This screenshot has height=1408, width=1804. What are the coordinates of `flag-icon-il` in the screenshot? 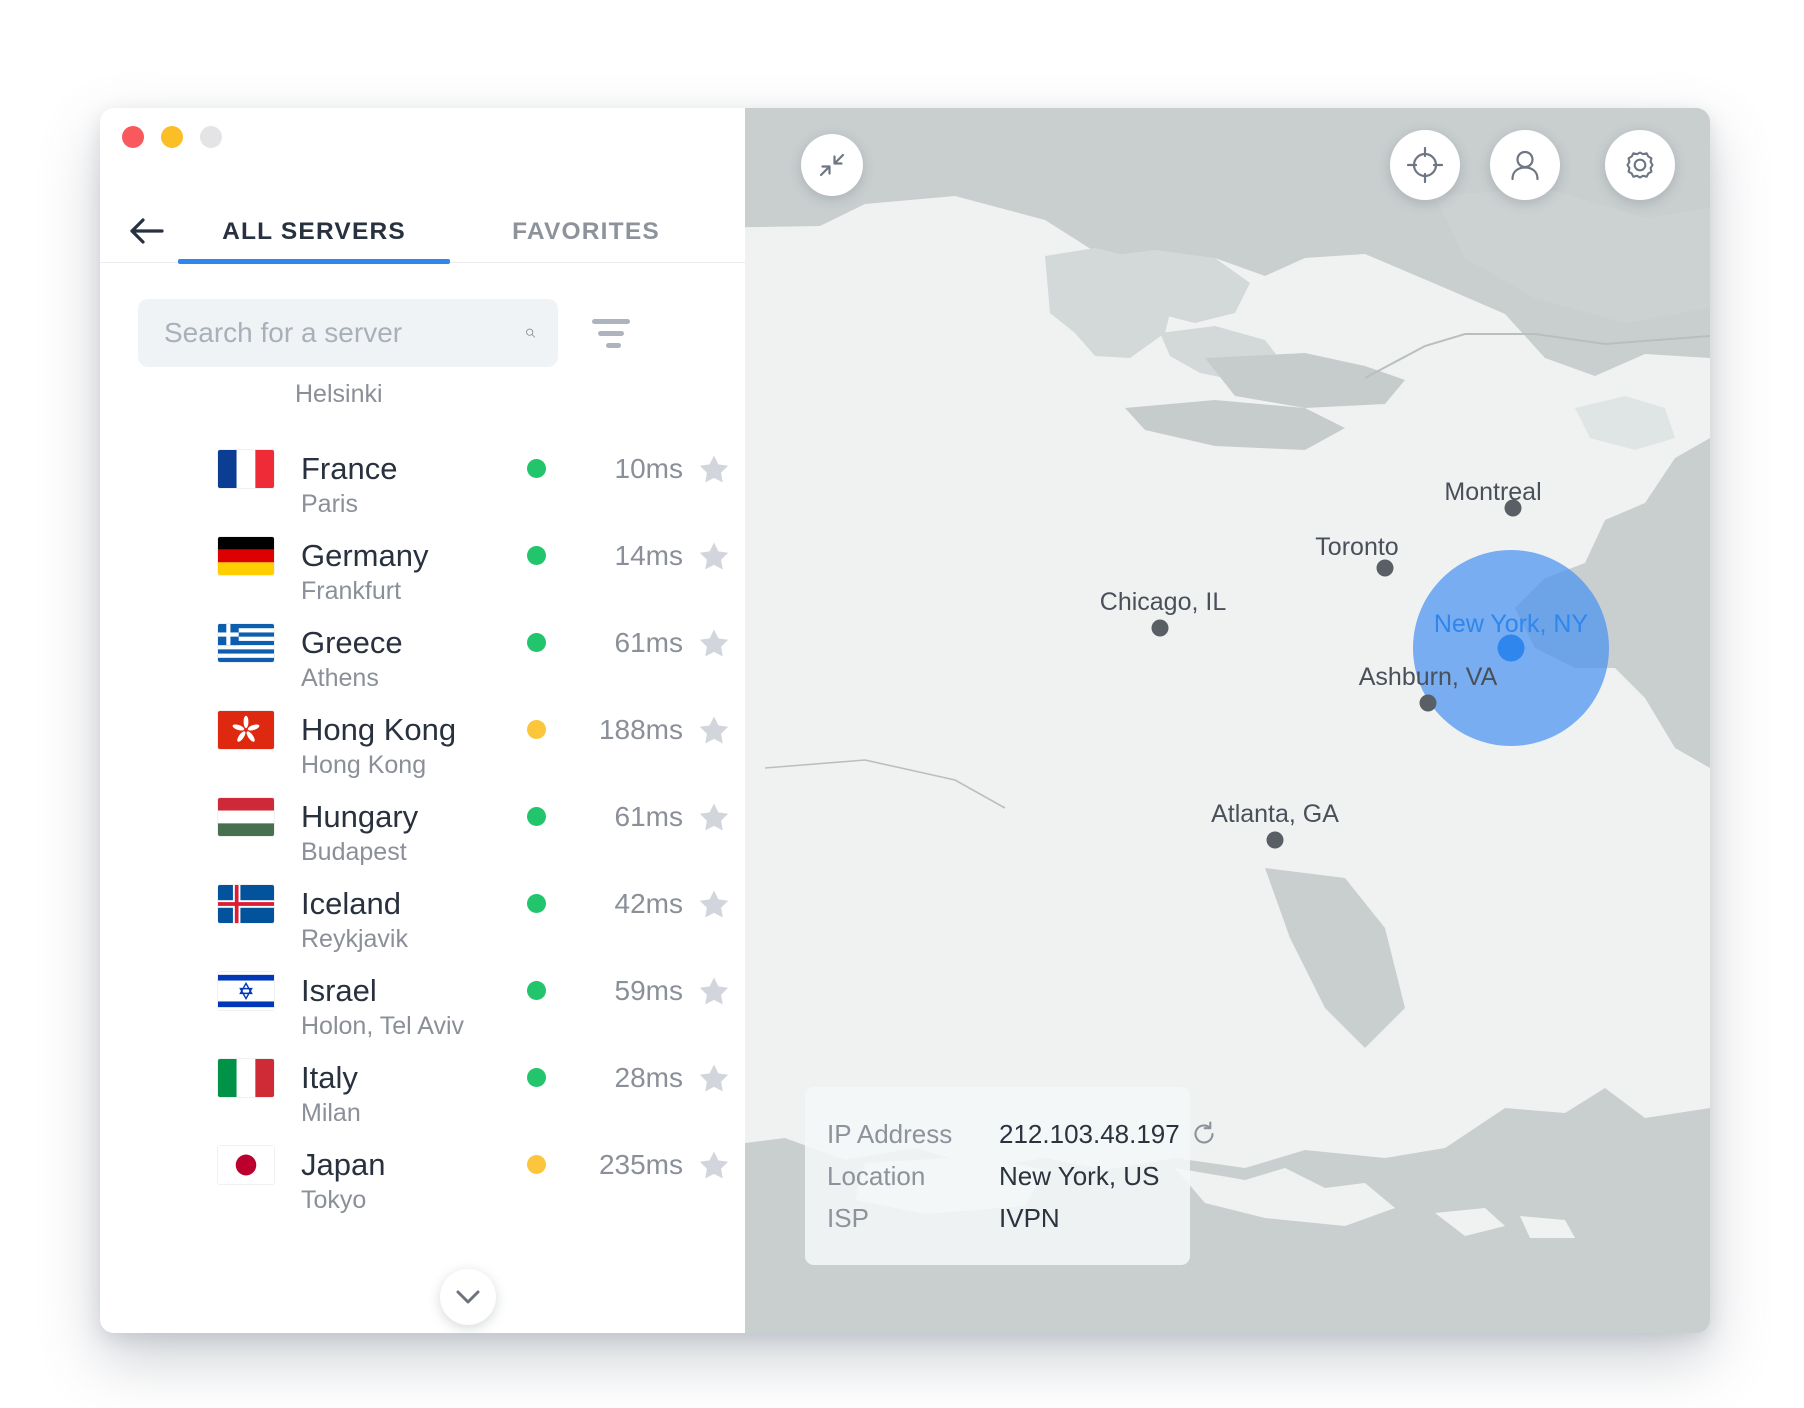 It's located at (246, 990).